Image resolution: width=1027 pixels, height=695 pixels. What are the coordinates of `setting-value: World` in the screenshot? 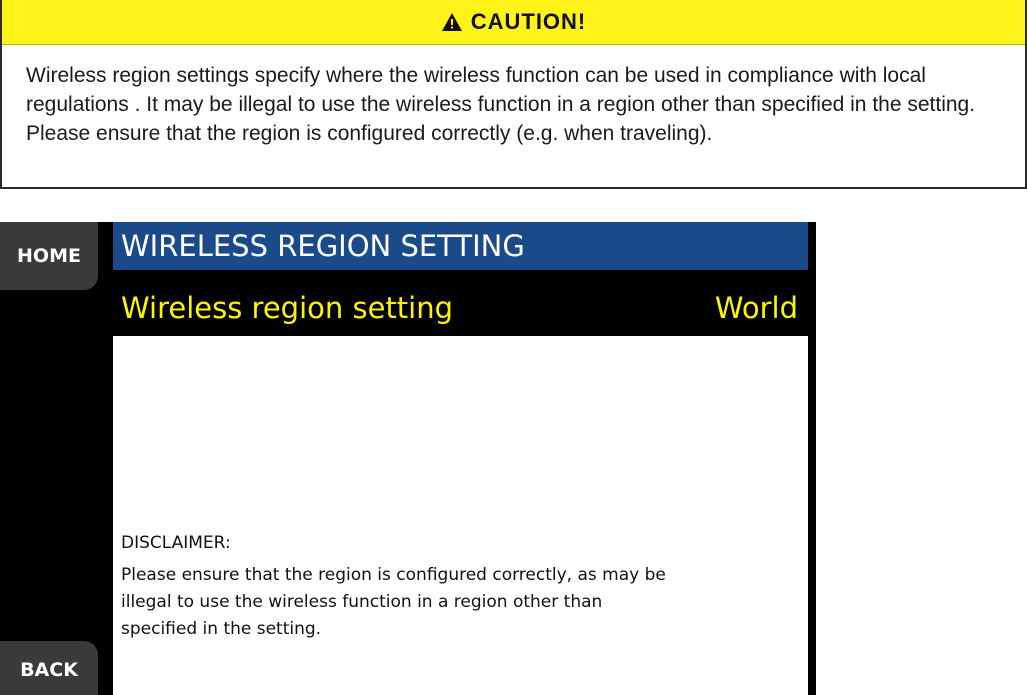 It's located at (756, 308).